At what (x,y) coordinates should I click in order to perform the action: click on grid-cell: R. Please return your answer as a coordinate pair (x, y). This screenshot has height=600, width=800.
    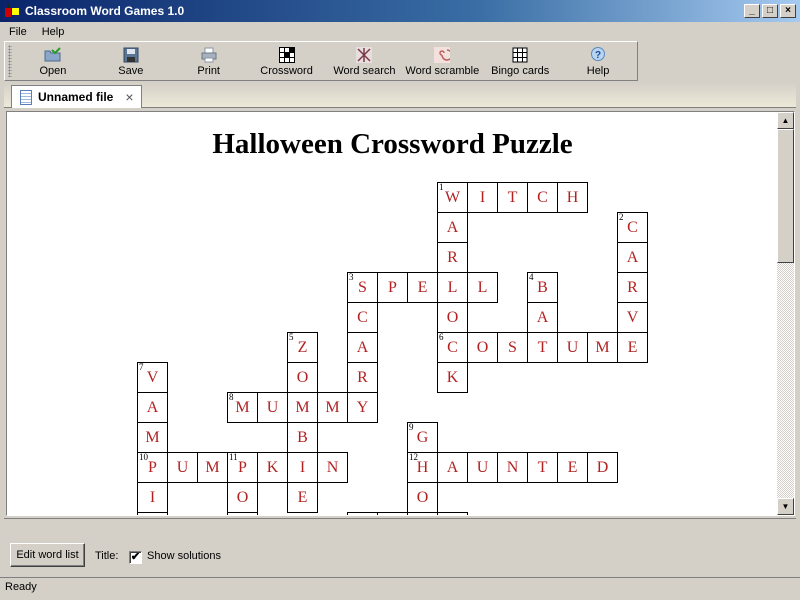
    Looking at the image, I should click on (362, 377).